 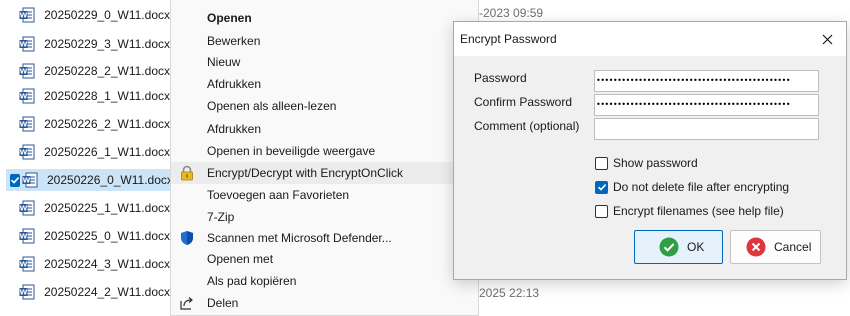 I want to click on file-row: W 20250226_1_W11.docx, so click(x=88, y=152).